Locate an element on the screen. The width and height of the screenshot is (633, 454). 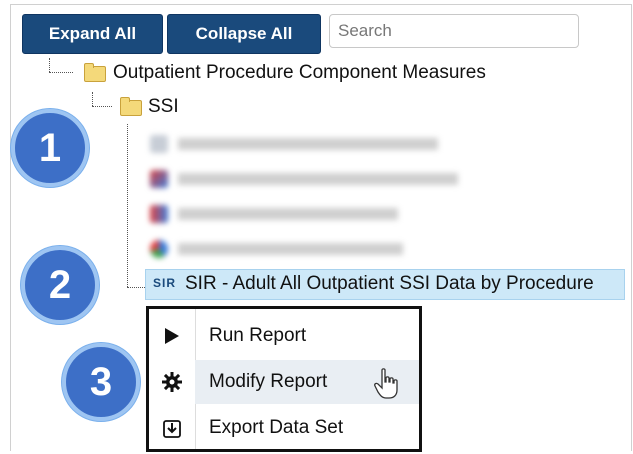
menu-item-label: Export Data Set is located at coordinates (276, 427).